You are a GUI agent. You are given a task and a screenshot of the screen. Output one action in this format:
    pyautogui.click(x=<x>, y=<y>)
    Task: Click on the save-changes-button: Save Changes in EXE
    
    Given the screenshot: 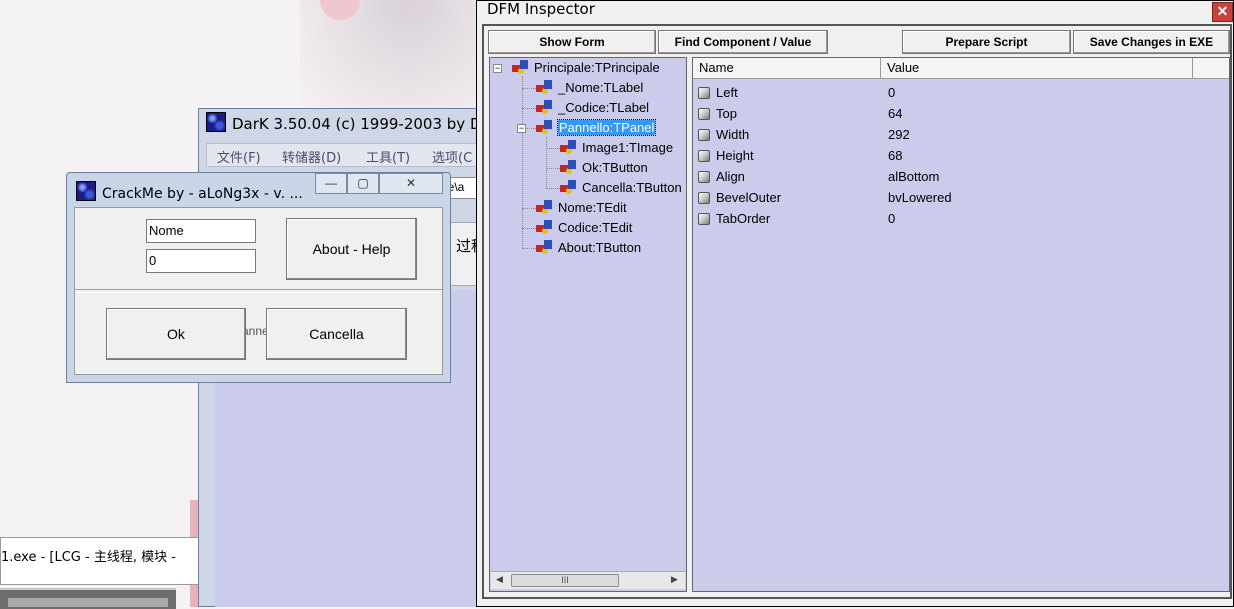 What is the action you would take?
    pyautogui.click(x=1151, y=42)
    